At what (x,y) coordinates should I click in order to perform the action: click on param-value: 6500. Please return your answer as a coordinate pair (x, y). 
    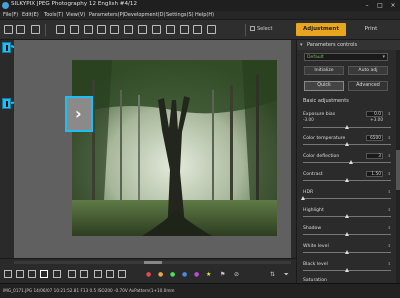
    Looking at the image, I should click on (374, 138).